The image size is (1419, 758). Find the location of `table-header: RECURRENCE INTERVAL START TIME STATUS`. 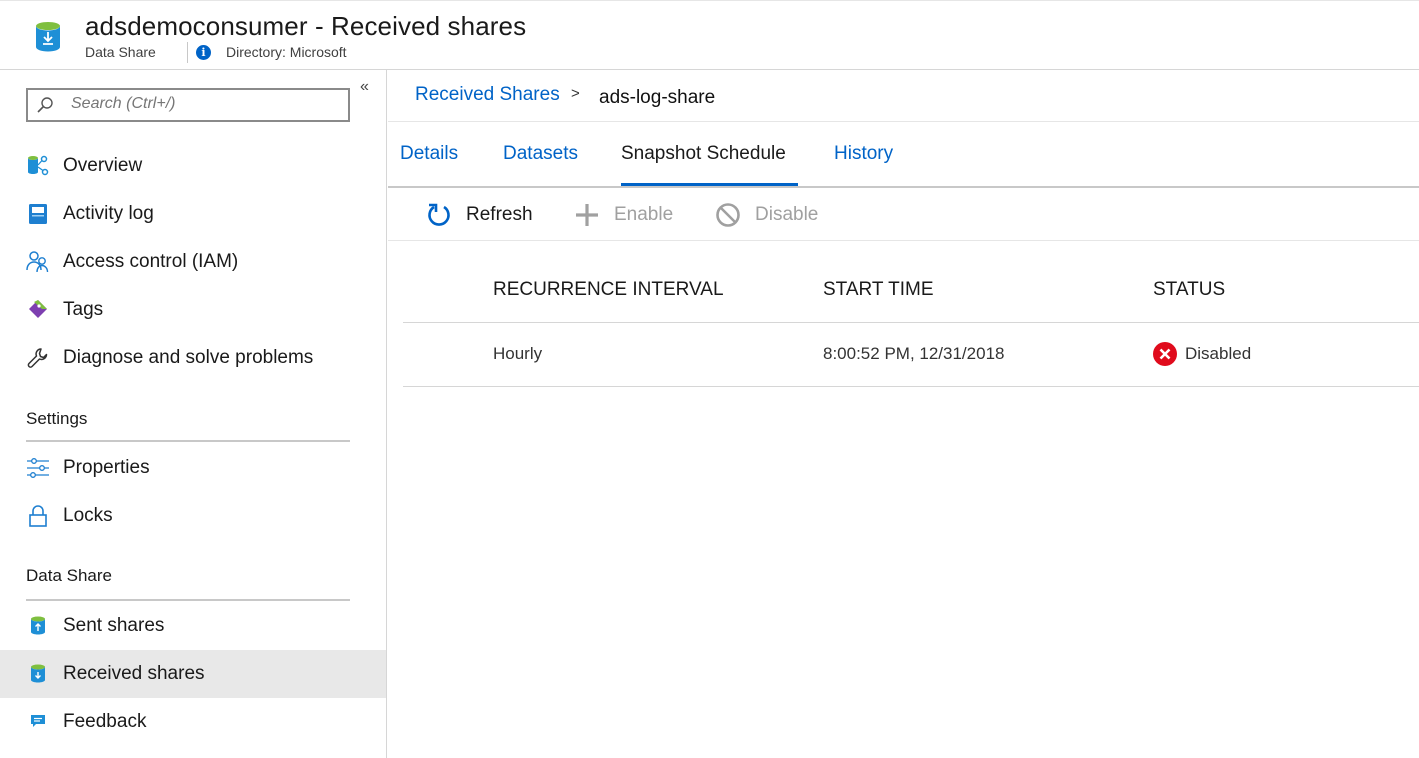

table-header: RECURRENCE INTERVAL START TIME STATUS is located at coordinates (911, 282).